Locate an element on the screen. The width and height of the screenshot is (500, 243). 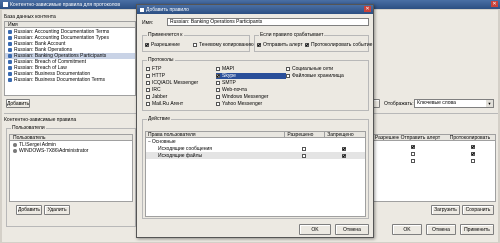
user-list-item: WINDOWS-7X86\Administrator is located at coordinates (71, 151).